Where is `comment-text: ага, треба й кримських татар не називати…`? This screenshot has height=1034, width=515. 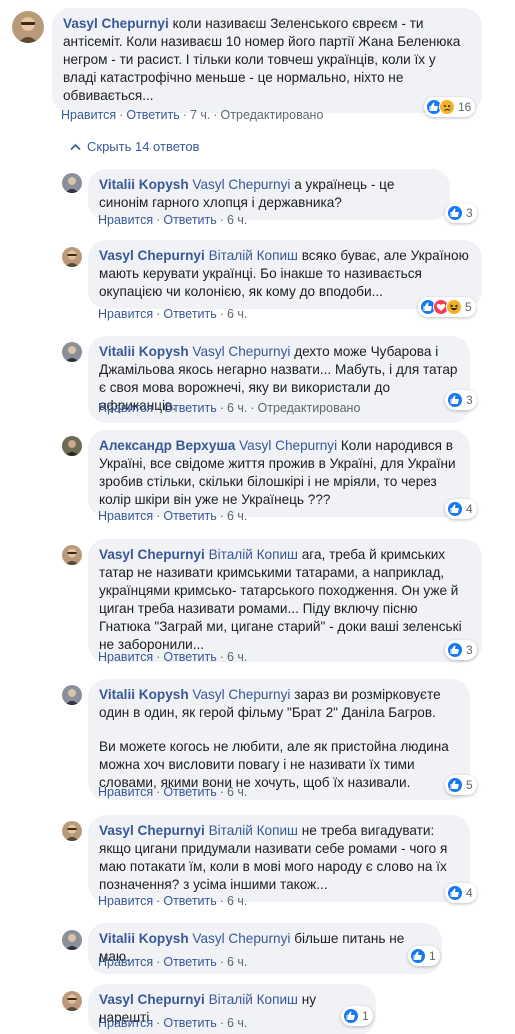 comment-text: ага, треба й кримських татар не називати… is located at coordinates (280, 599).